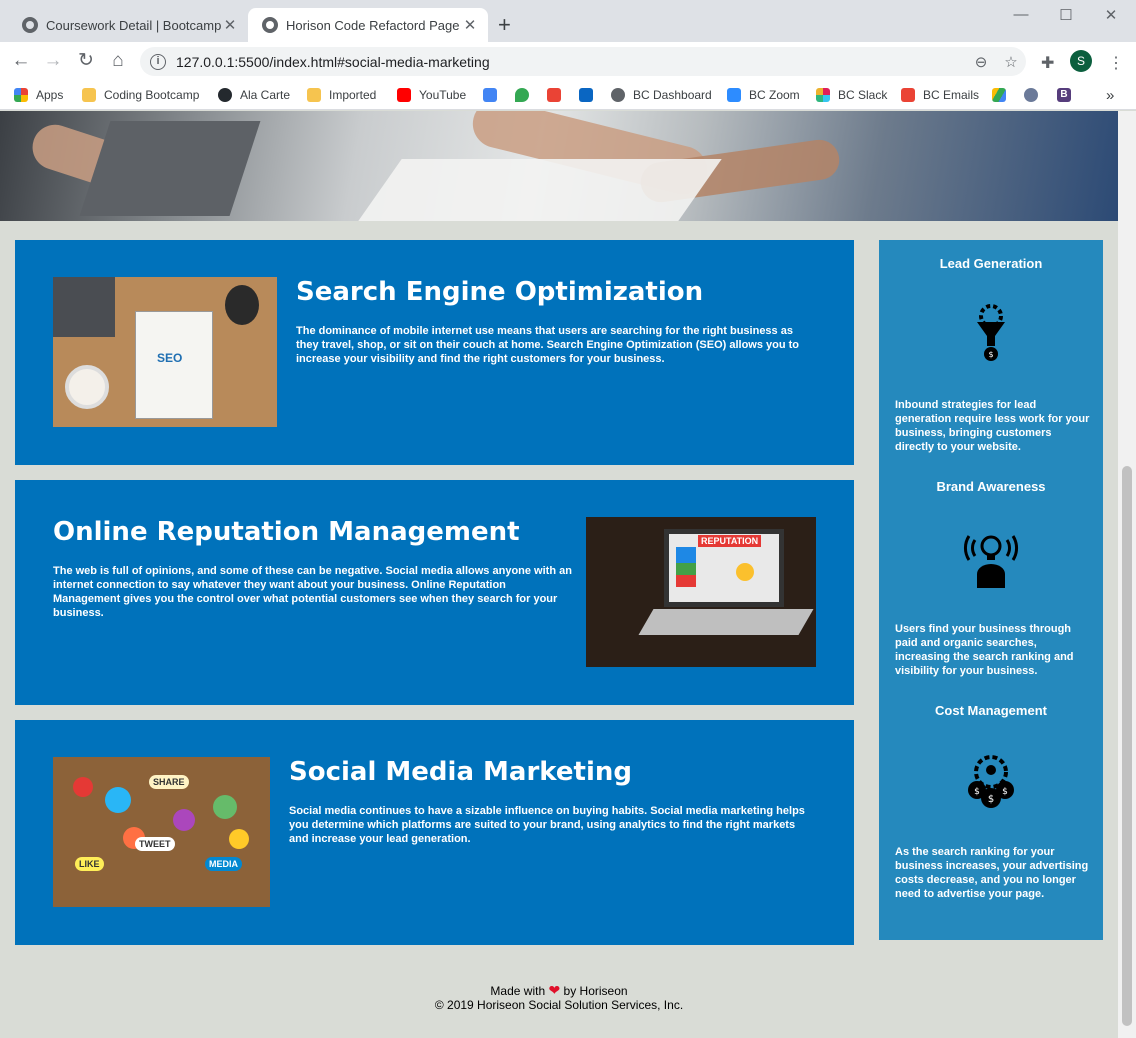 The height and width of the screenshot is (1038, 1136). Describe the element at coordinates (734, 95) in the screenshot. I see `zoom-video-icon` at that location.